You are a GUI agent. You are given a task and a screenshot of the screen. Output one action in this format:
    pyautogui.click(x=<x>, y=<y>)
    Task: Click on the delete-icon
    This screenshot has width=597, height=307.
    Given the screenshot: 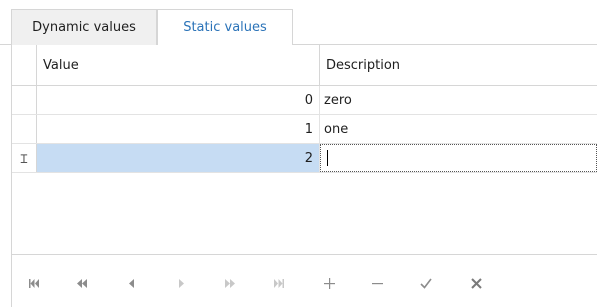 What is the action you would take?
    pyautogui.click(x=377, y=283)
    